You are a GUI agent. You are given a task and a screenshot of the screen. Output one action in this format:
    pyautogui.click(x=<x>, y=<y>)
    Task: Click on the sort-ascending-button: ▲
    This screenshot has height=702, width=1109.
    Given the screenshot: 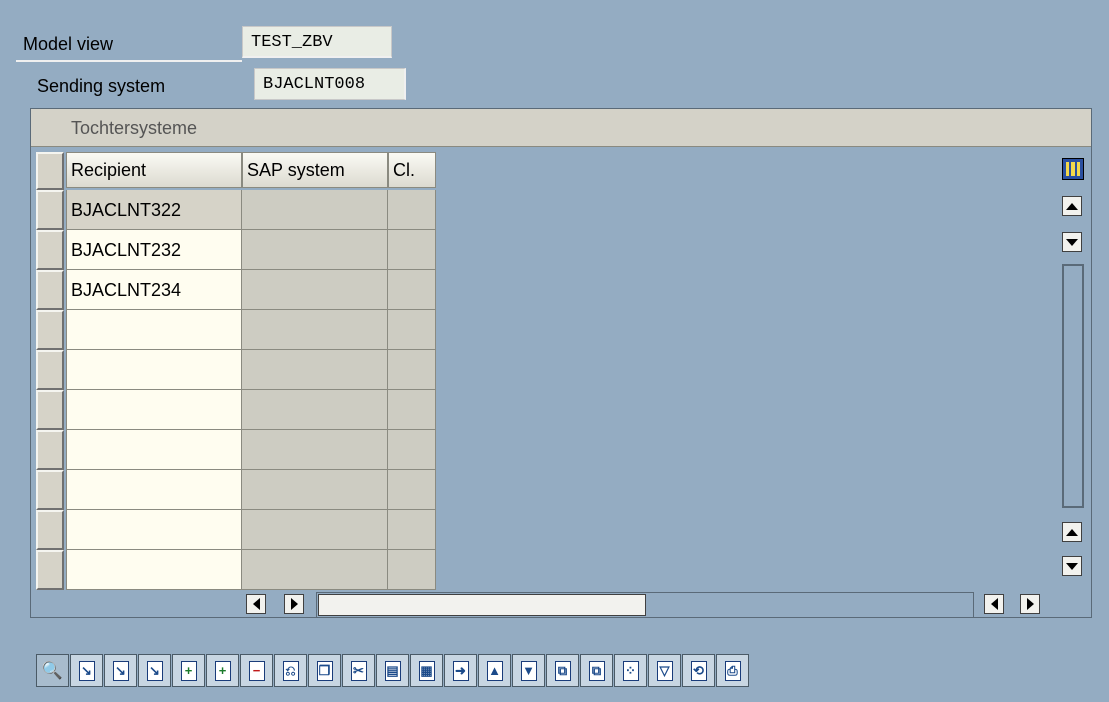 What is the action you would take?
    pyautogui.click(x=494, y=670)
    